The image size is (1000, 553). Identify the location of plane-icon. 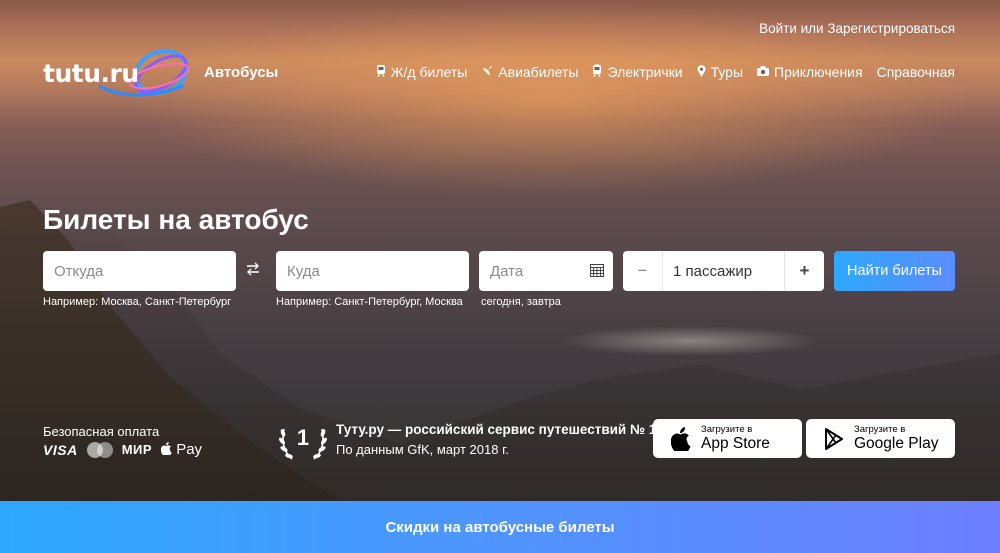
(487, 72).